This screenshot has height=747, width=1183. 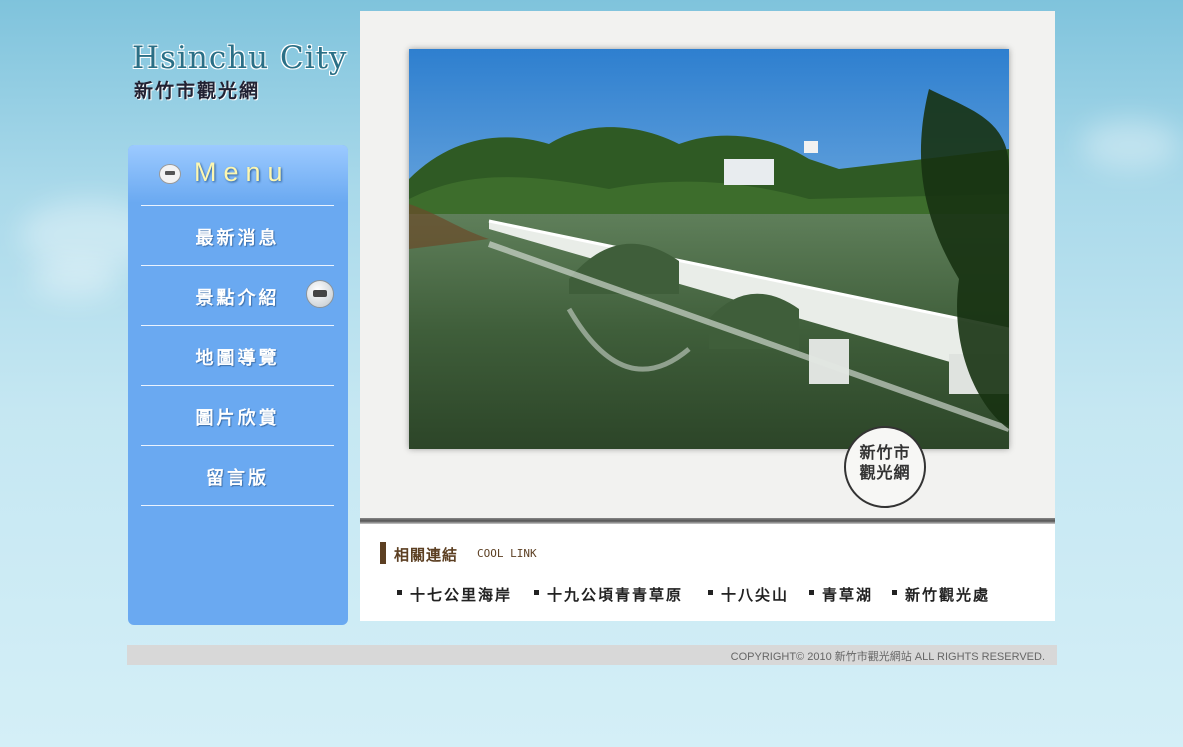 I want to click on link-17km-coast: 十七公里海岸, so click(x=454, y=594).